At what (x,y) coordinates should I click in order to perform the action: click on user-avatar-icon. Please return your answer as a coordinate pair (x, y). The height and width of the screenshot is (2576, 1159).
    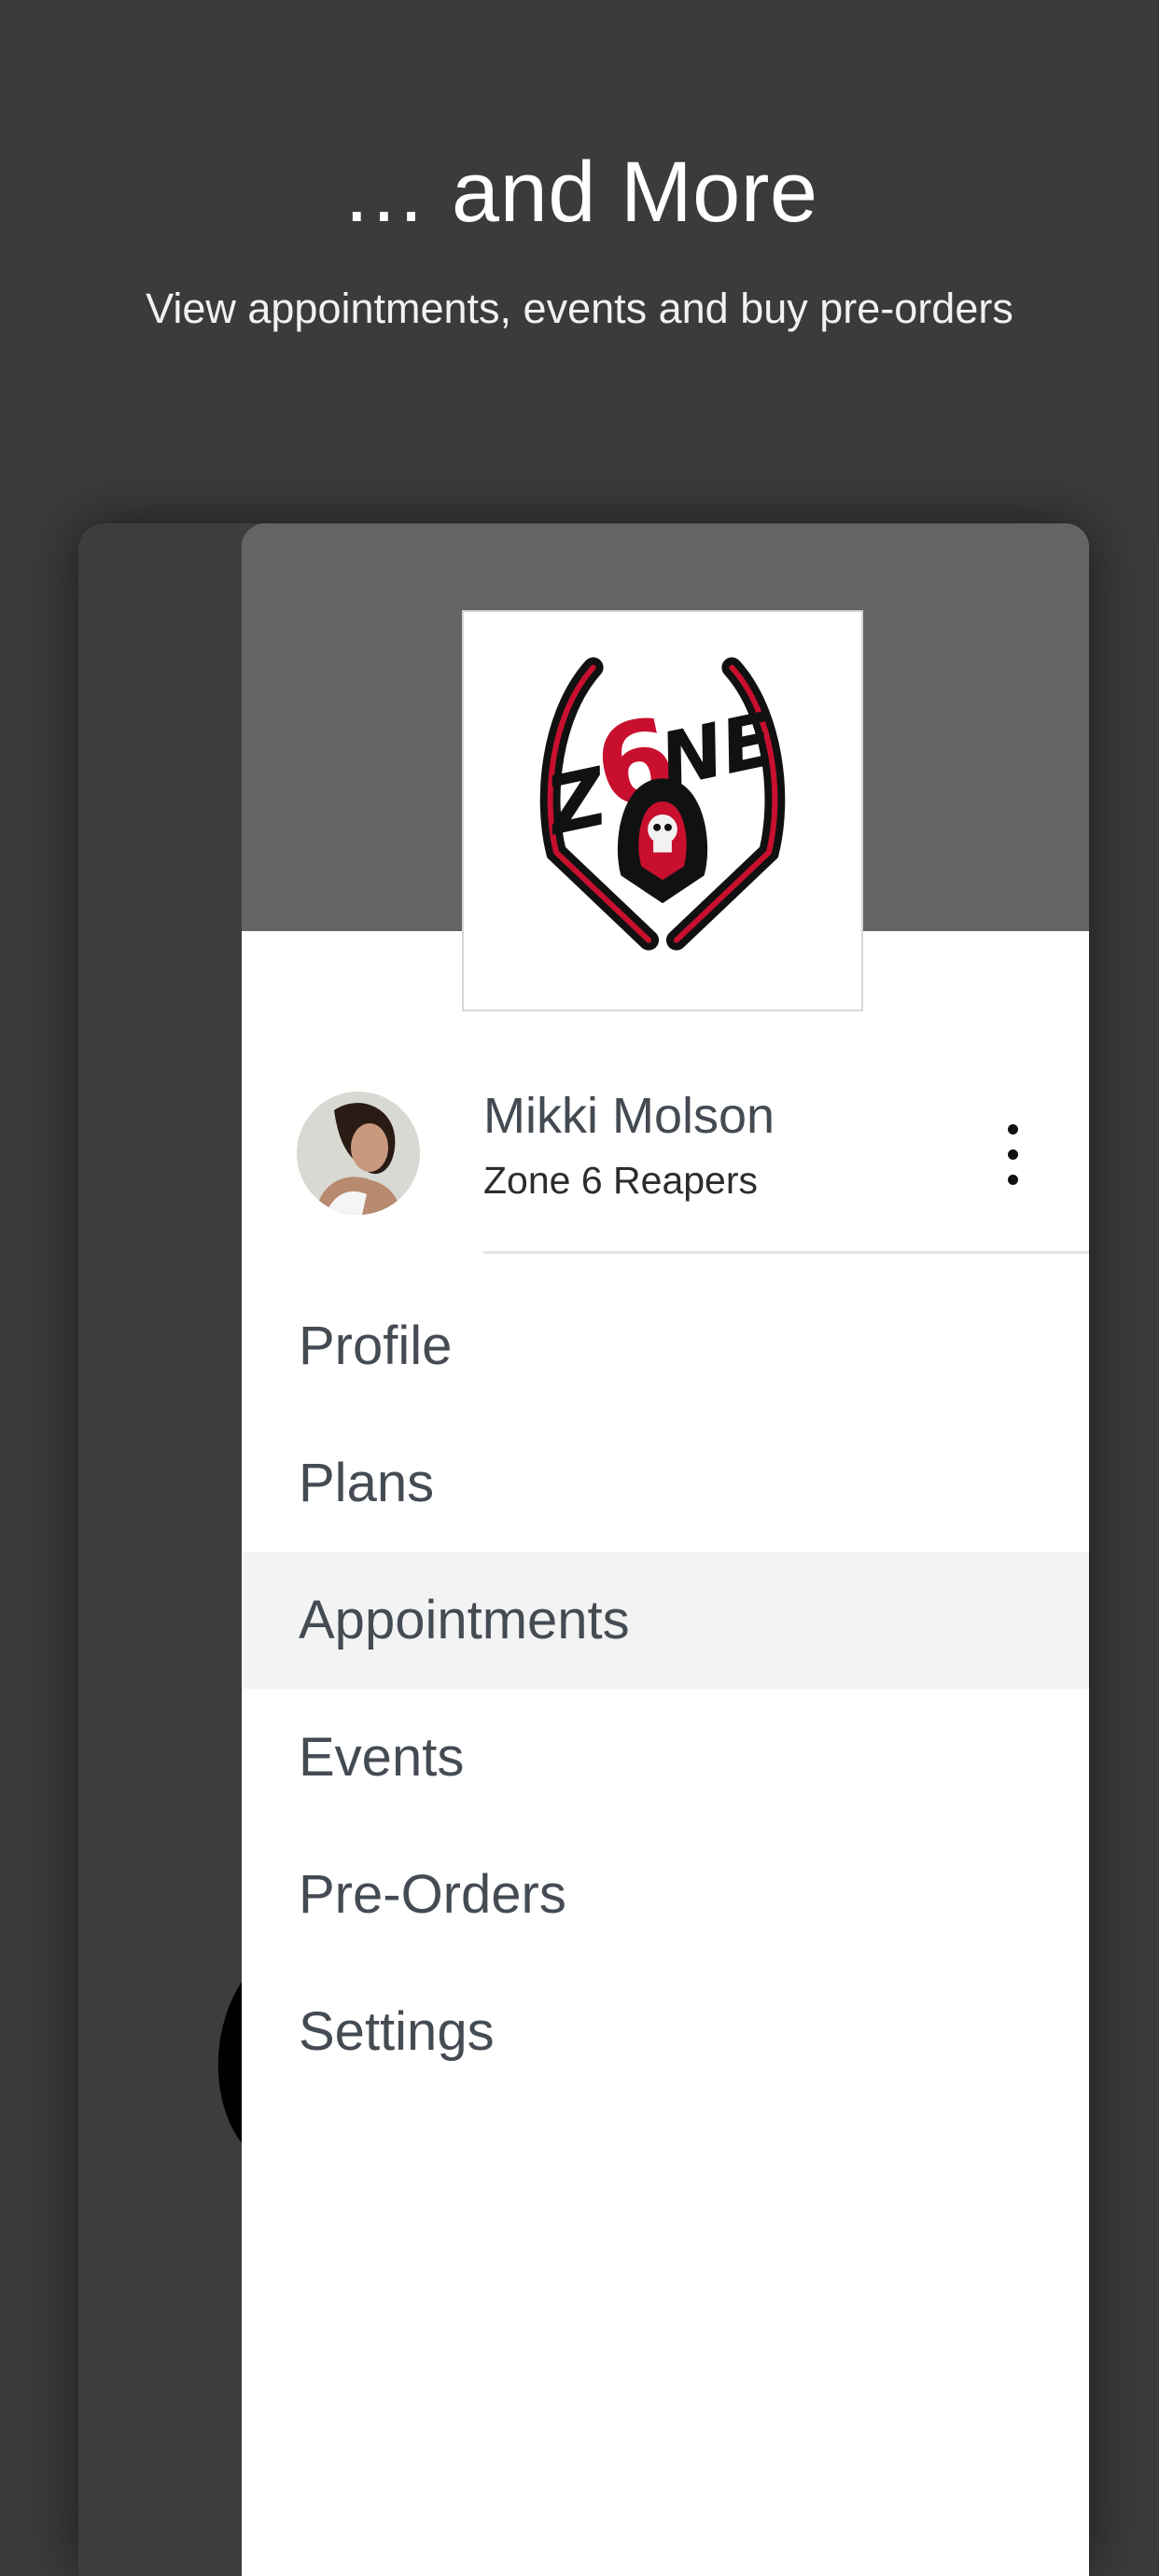
    Looking at the image, I should click on (358, 1153).